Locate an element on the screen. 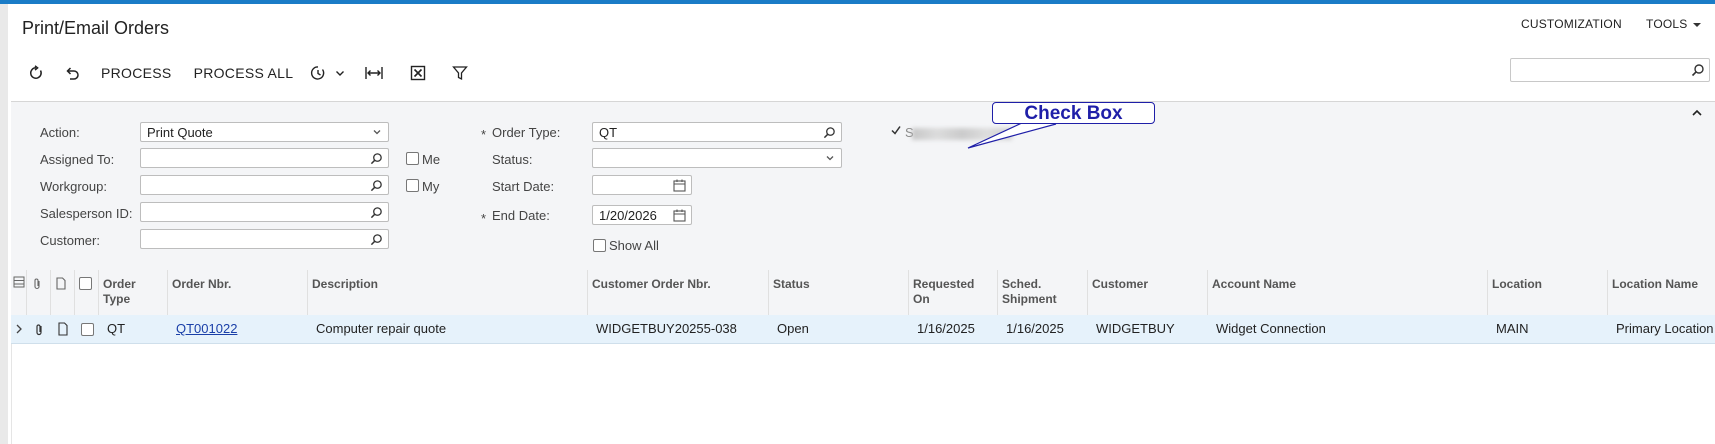 Image resolution: width=1715 pixels, height=444 pixels. order-type-label: Order Type: is located at coordinates (526, 132).